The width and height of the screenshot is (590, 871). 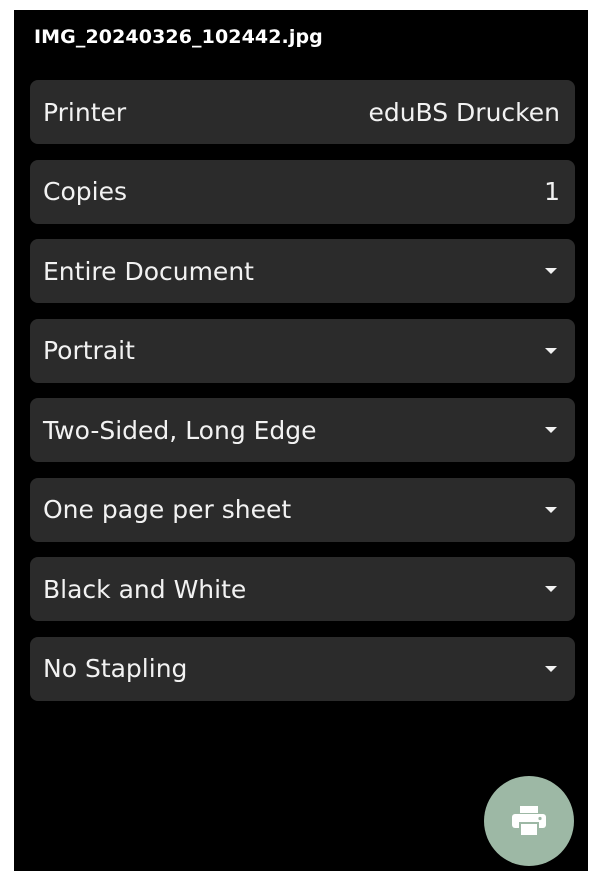 What do you see at coordinates (464, 112) in the screenshot?
I see `printer-value: eduBS Drucken` at bounding box center [464, 112].